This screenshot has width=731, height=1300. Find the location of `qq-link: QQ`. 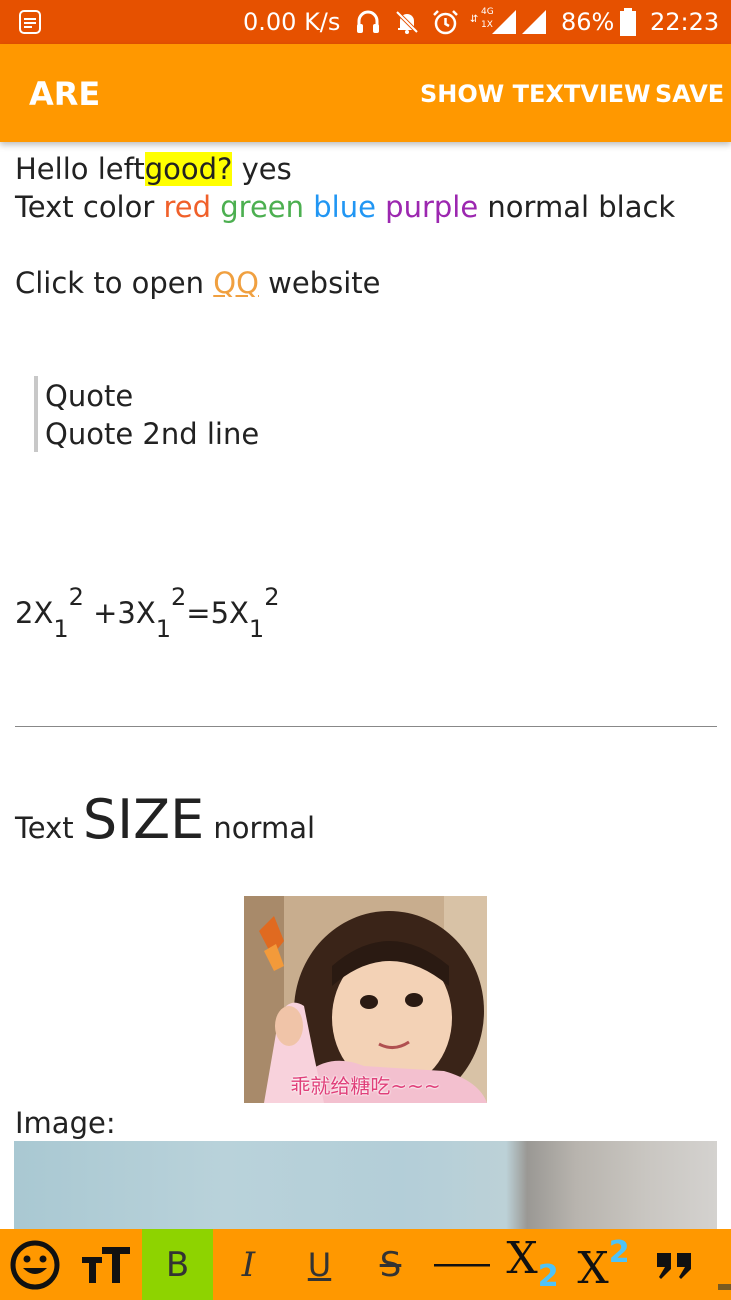

qq-link: QQ is located at coordinates (236, 283).